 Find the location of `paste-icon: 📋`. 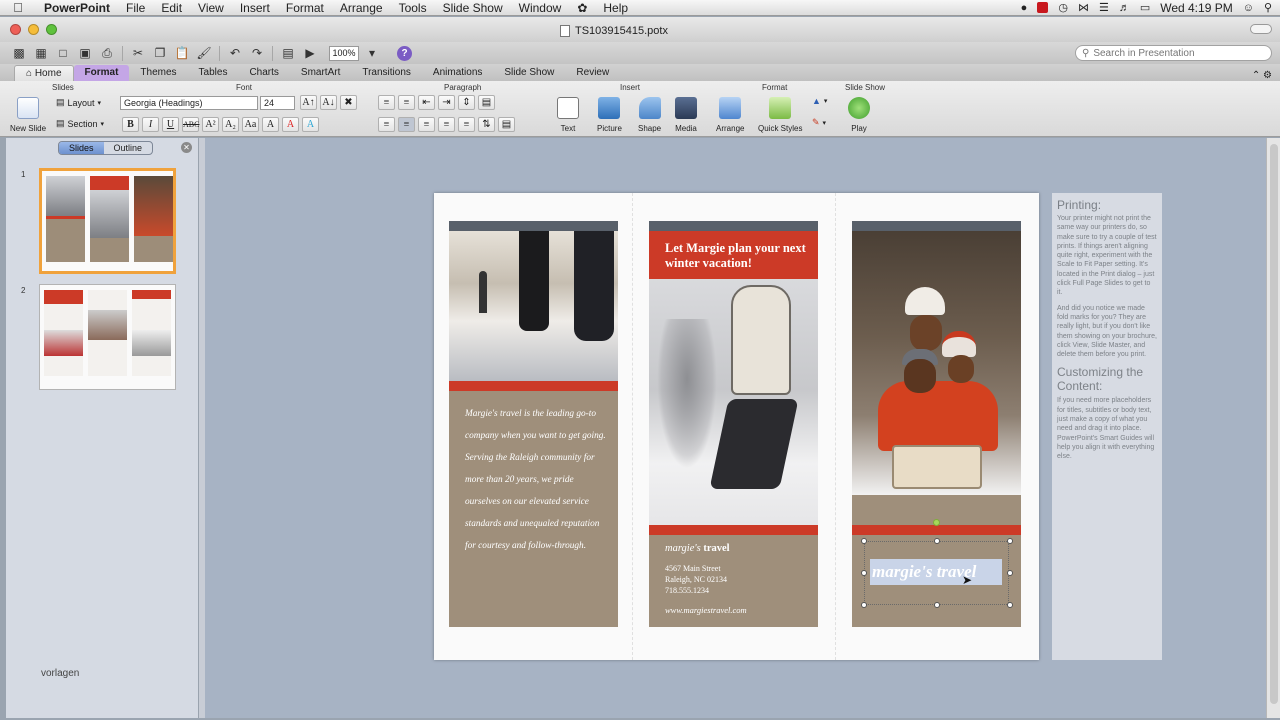

paste-icon: 📋 is located at coordinates (182, 53).